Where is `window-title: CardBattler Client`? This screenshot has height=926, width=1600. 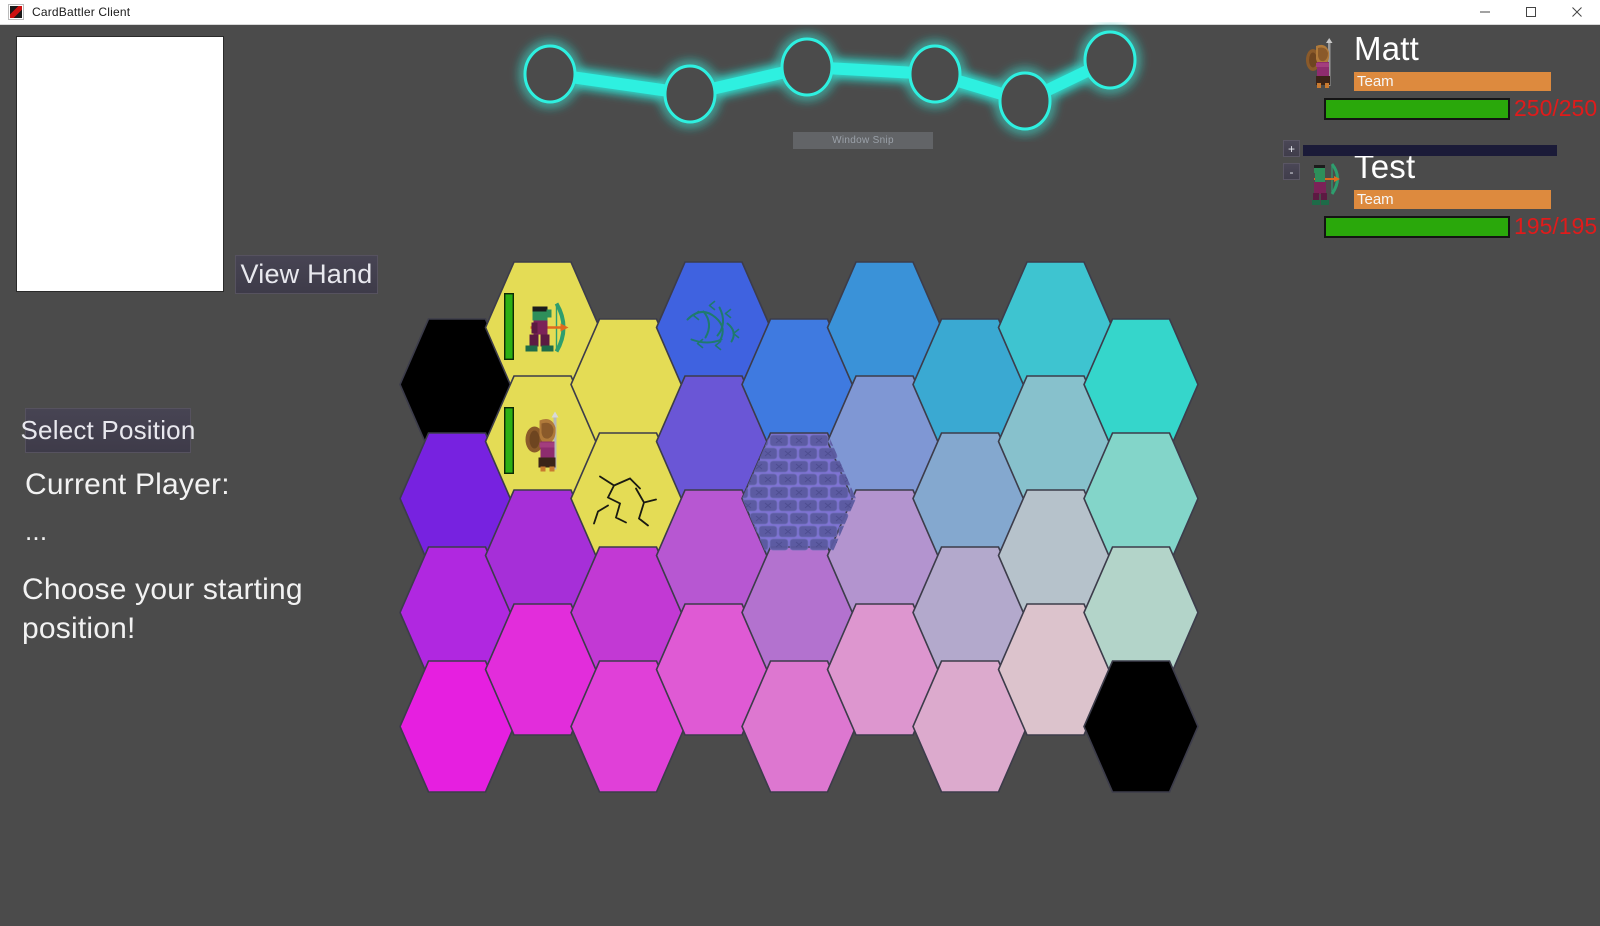 window-title: CardBattler Client is located at coordinates (81, 12).